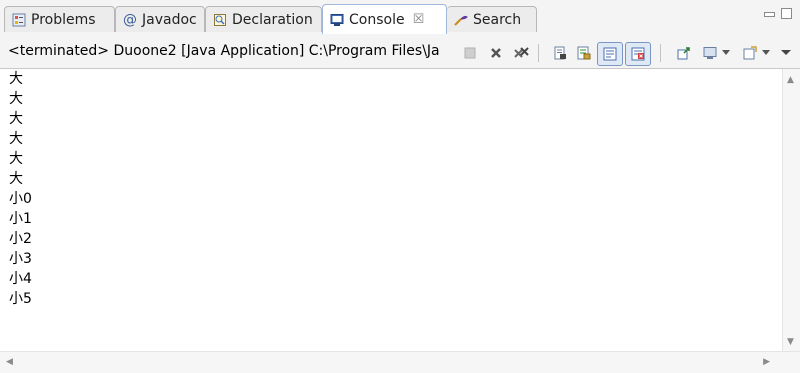  What do you see at coordinates (497, 19) in the screenshot?
I see `tab-search-label: Search` at bounding box center [497, 19].